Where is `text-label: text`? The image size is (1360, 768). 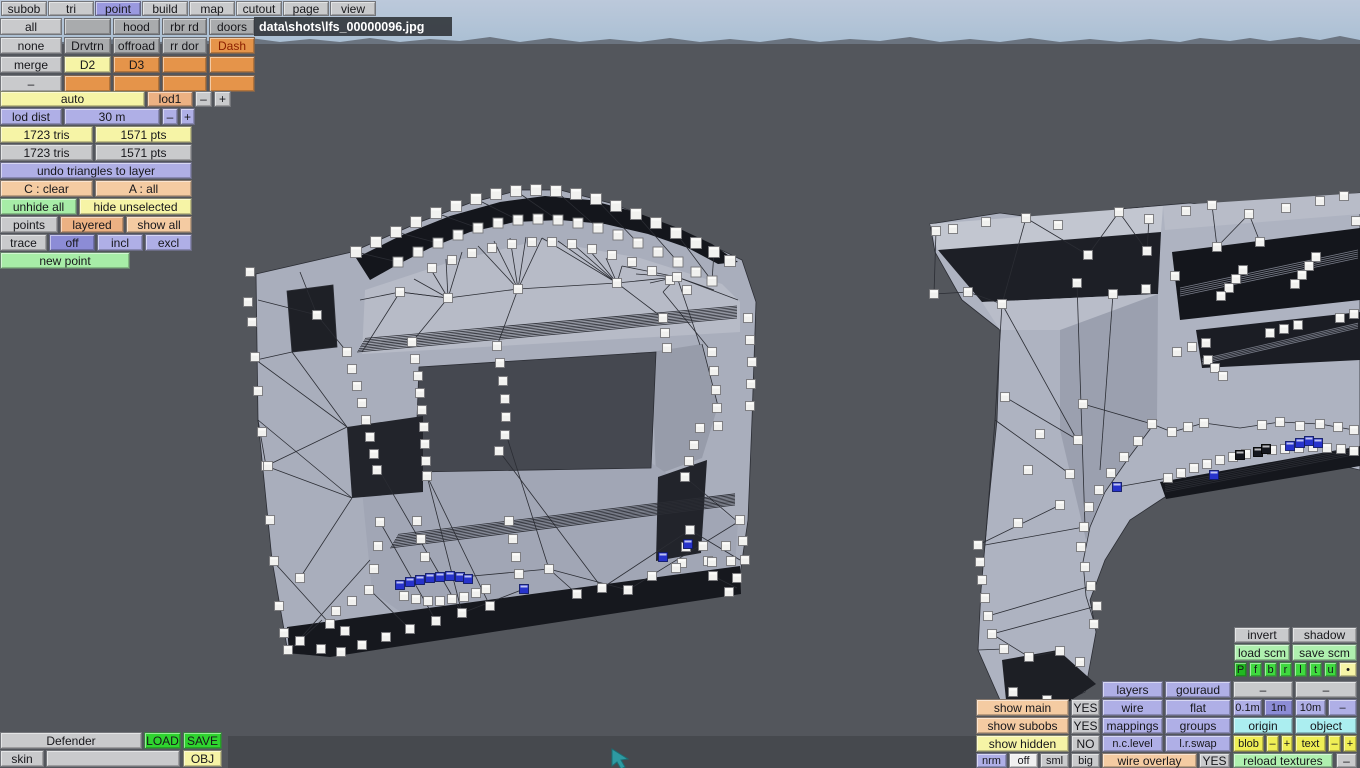 text-label: text is located at coordinates (1310, 743).